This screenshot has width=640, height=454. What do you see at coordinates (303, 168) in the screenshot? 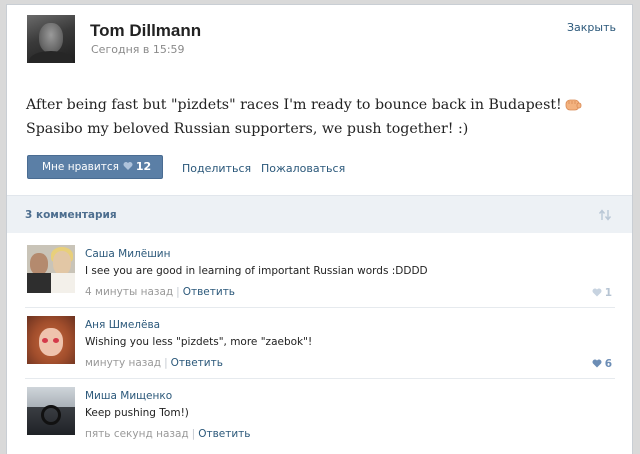
I see `report-button: Пожаловаться` at bounding box center [303, 168].